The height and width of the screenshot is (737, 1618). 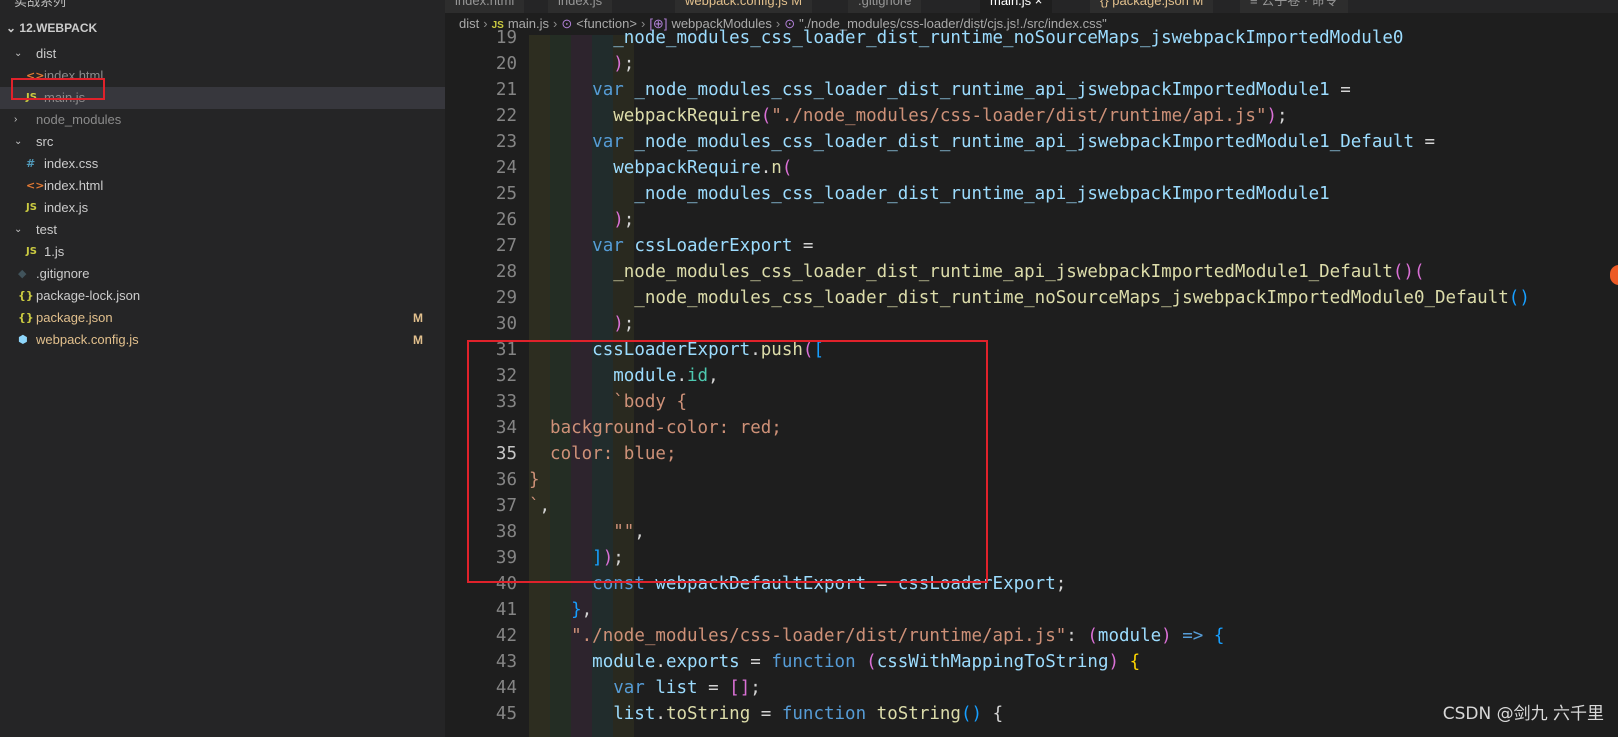 What do you see at coordinates (506, 220) in the screenshot?
I see `line-number: 26` at bounding box center [506, 220].